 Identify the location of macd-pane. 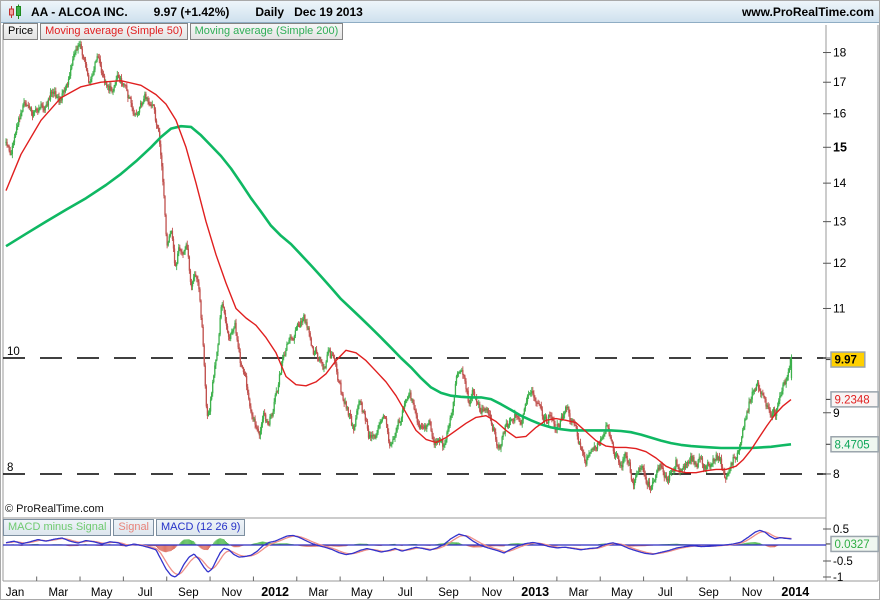
(414, 553).